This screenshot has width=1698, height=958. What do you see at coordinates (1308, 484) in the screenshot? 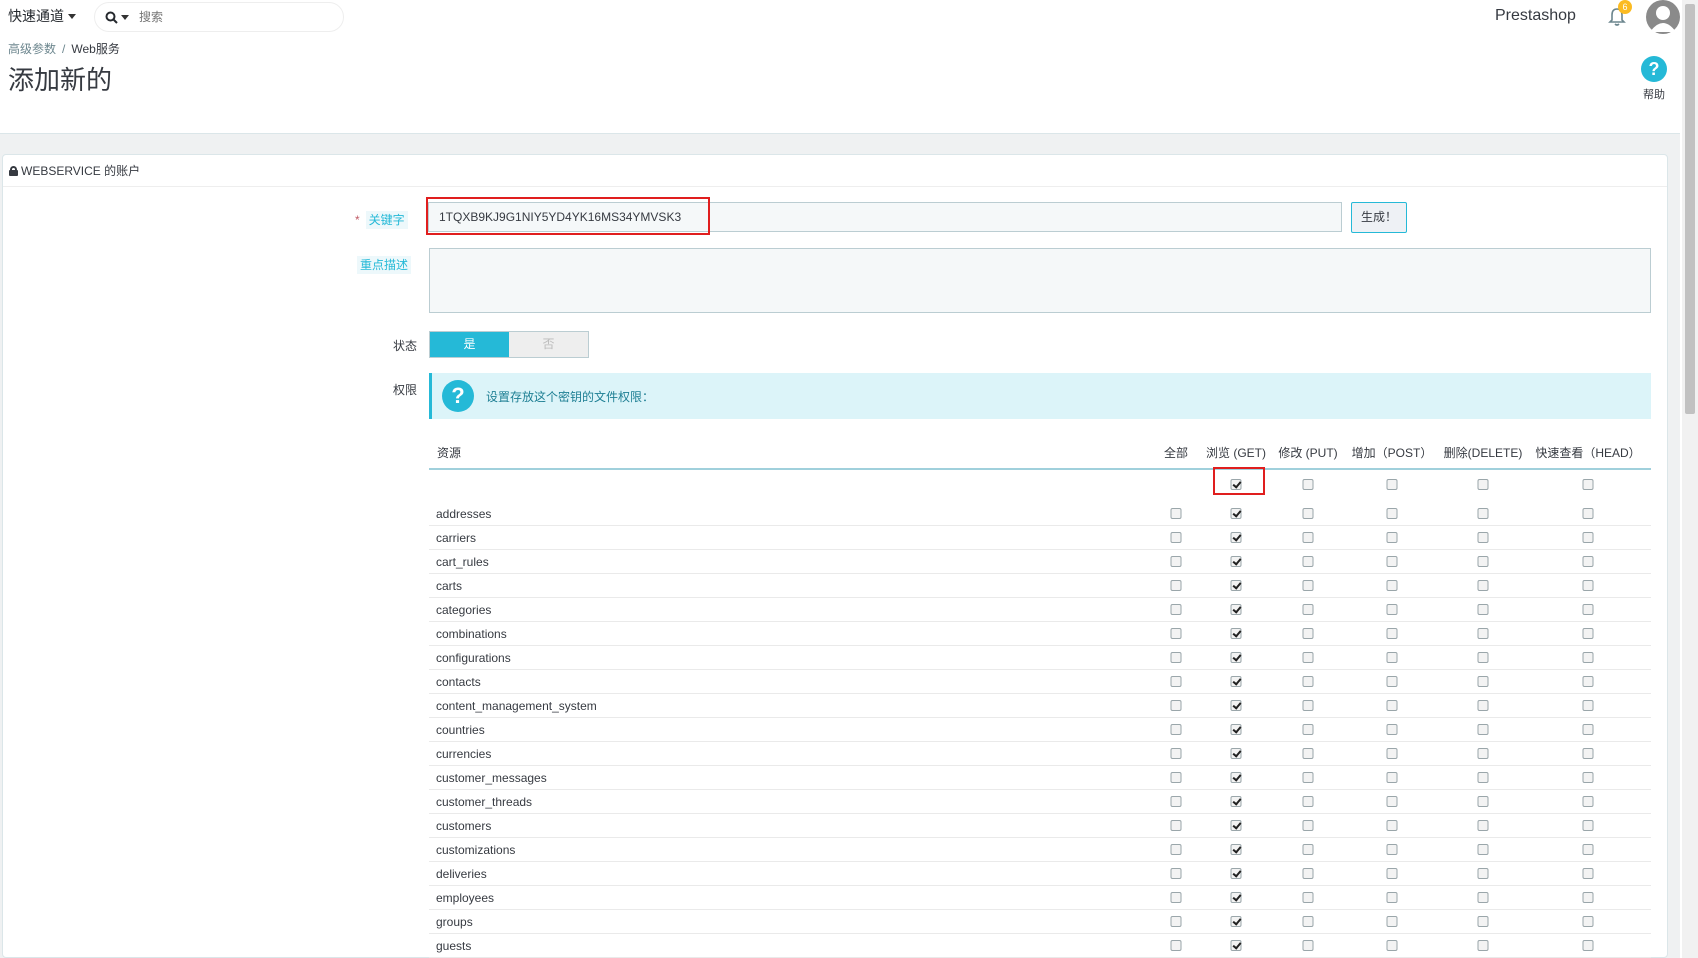
I see `select-all-put-checkbox` at bounding box center [1308, 484].